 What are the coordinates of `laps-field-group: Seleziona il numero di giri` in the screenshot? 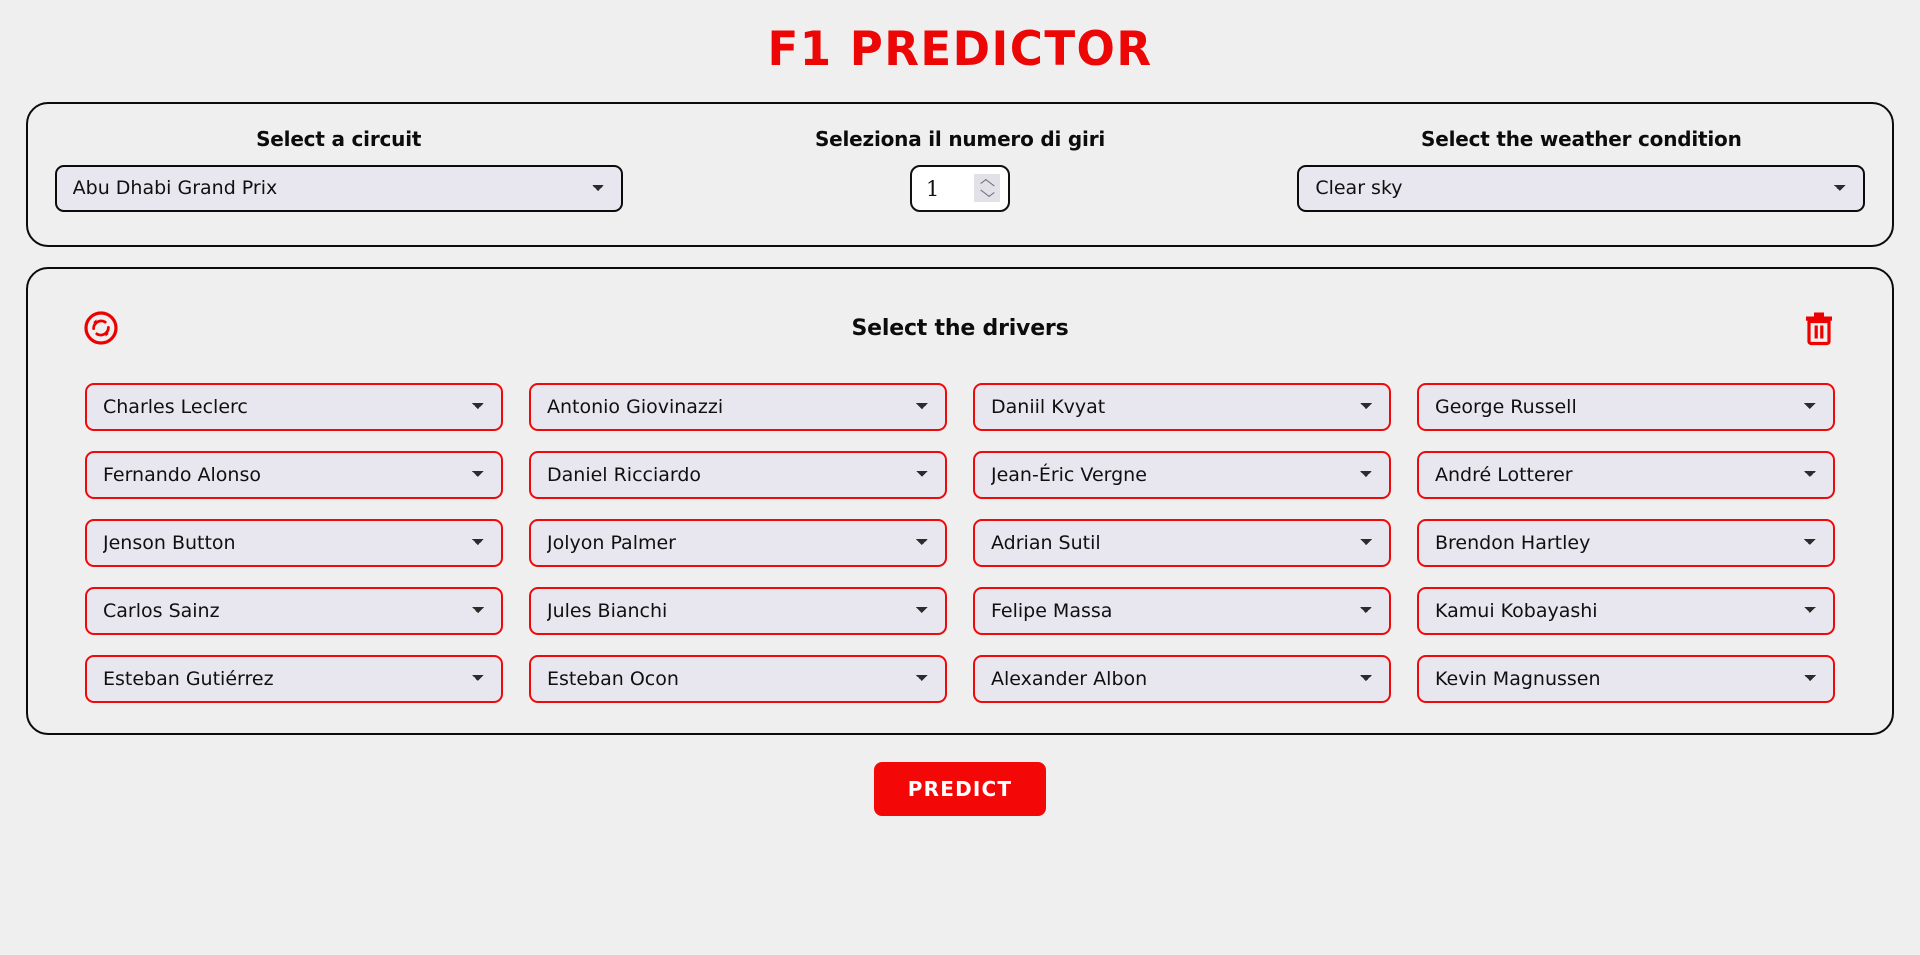 It's located at (959, 158).